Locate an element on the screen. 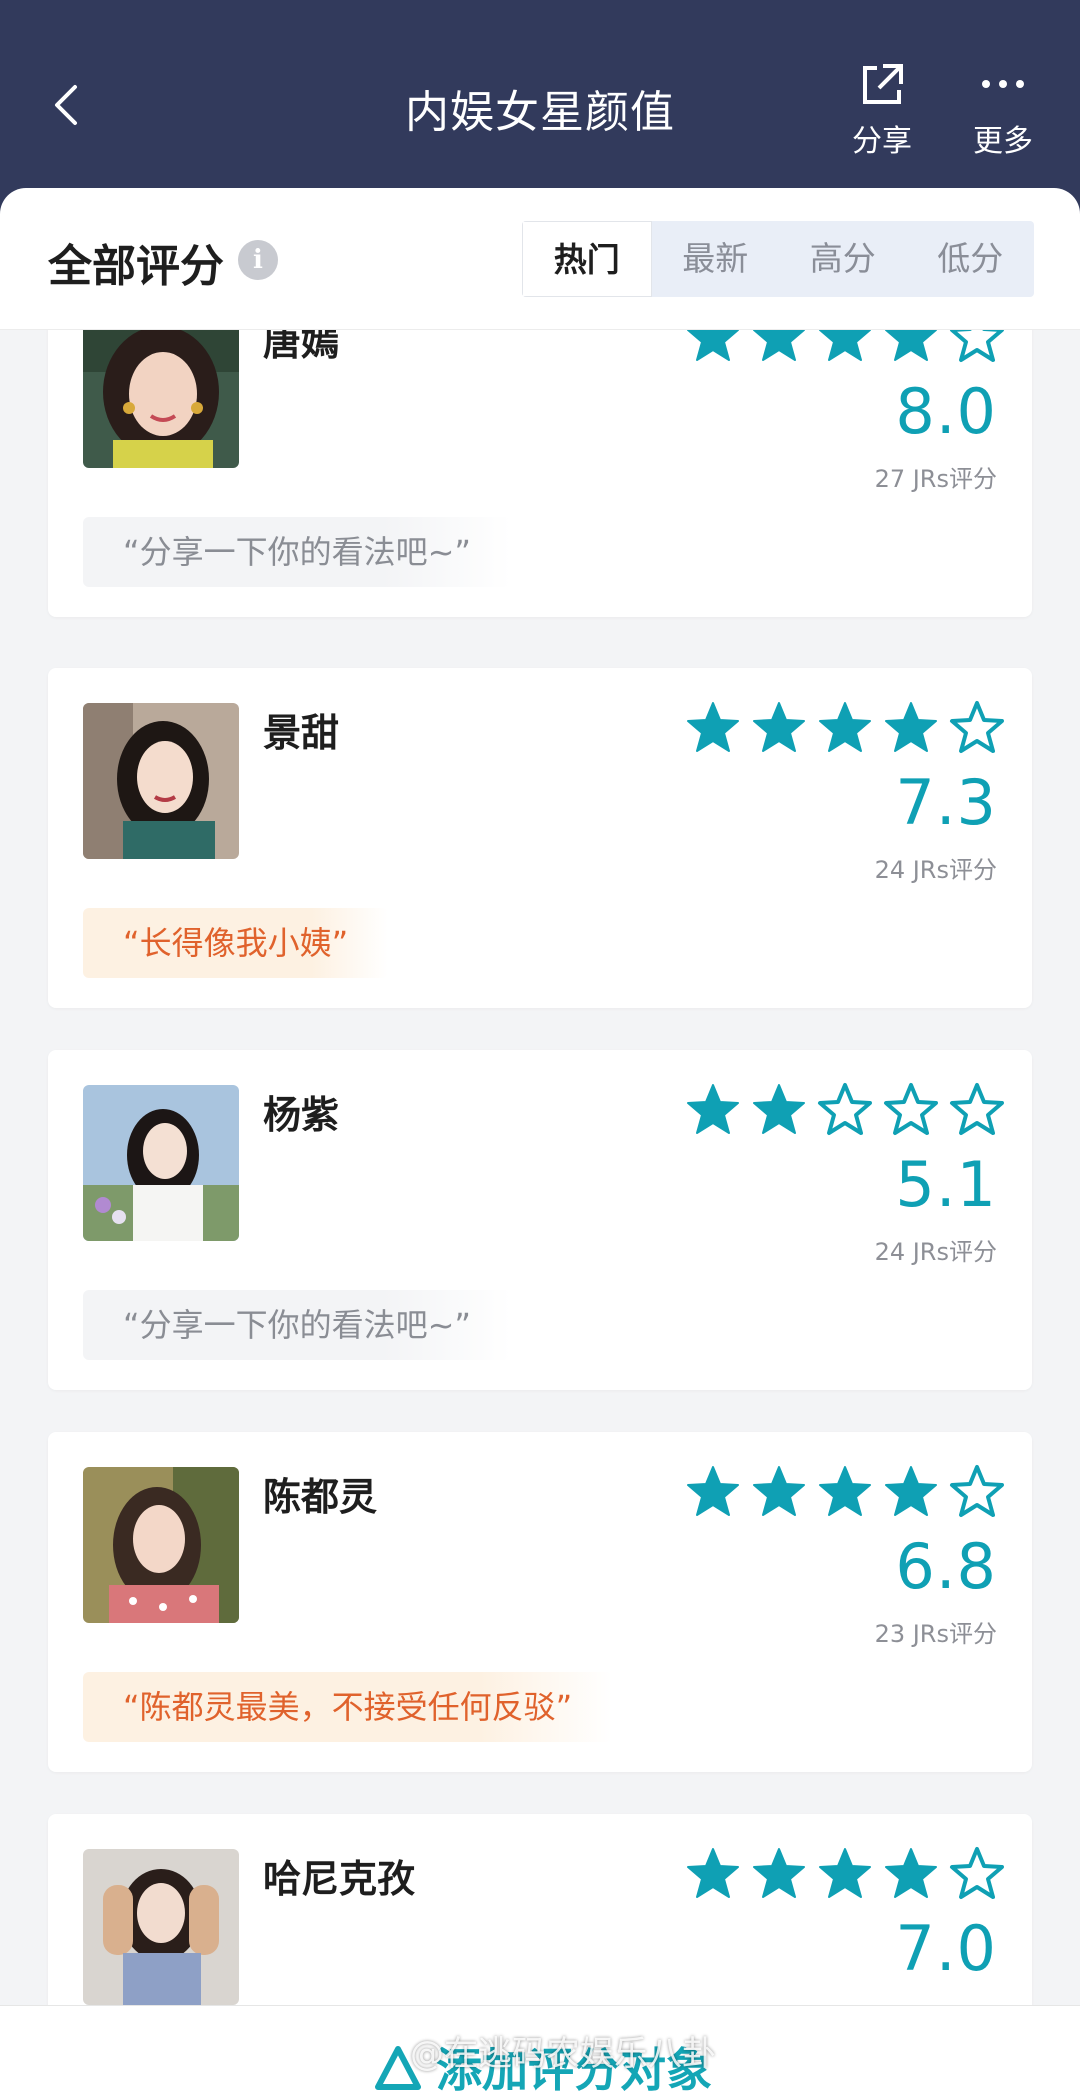  tab-hot: 热门 is located at coordinates (587, 259).